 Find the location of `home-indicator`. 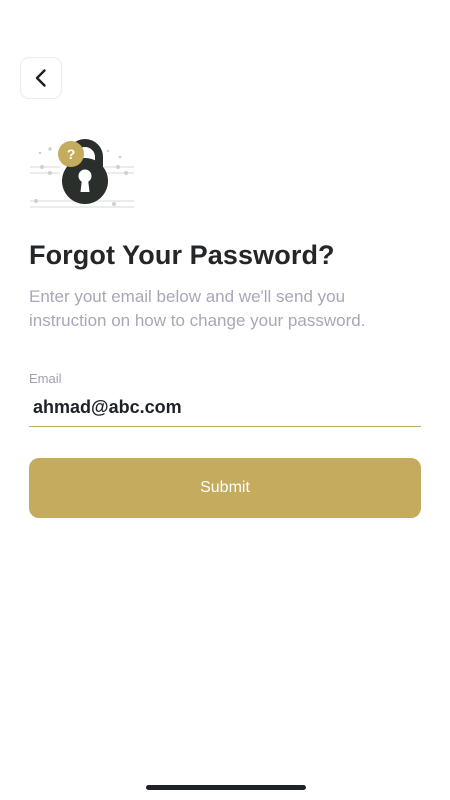

home-indicator is located at coordinates (226, 787).